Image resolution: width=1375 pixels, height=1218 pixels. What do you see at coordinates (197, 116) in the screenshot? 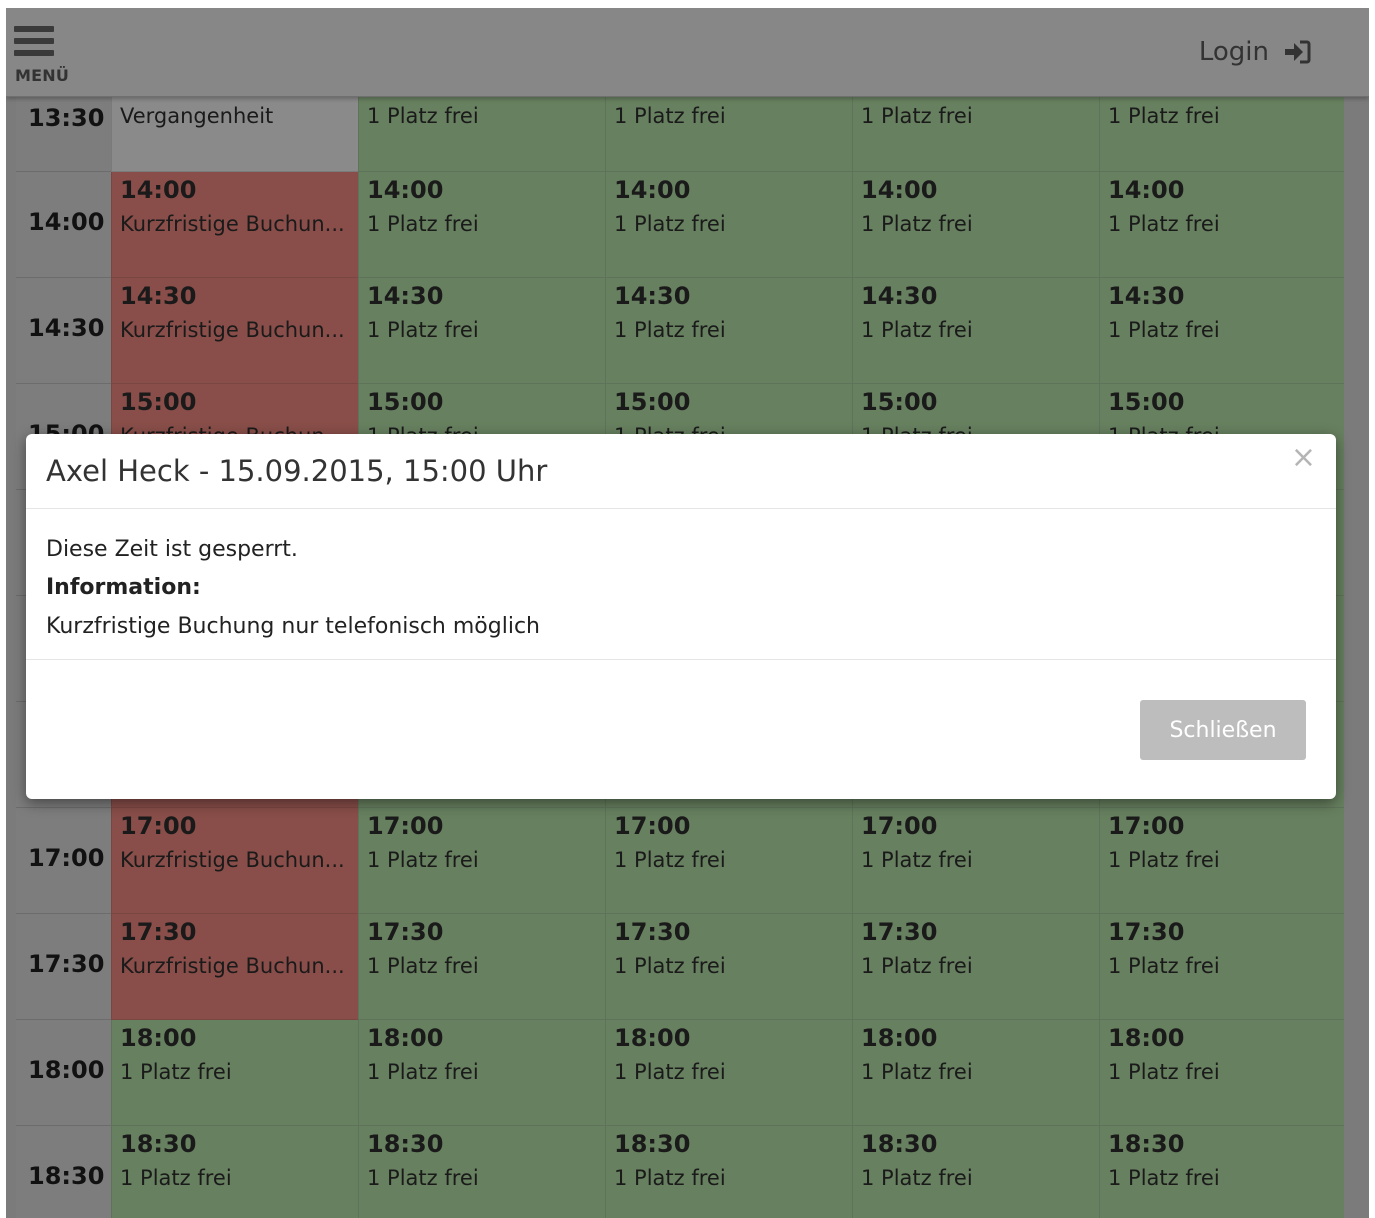
I see `slot-status: Vergangenheit` at bounding box center [197, 116].